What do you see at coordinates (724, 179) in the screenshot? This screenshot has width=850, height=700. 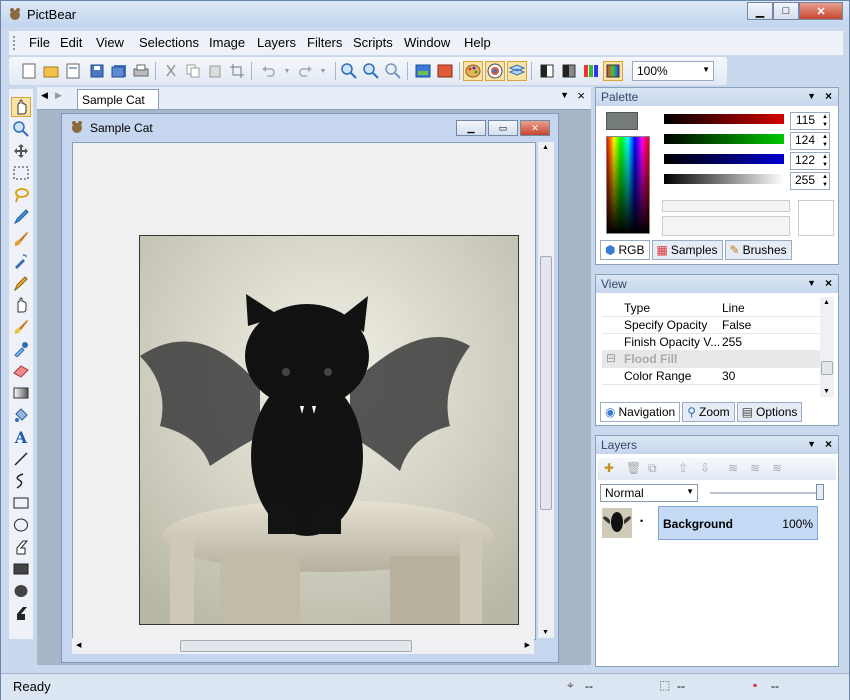 I see `alpha-slider` at bounding box center [724, 179].